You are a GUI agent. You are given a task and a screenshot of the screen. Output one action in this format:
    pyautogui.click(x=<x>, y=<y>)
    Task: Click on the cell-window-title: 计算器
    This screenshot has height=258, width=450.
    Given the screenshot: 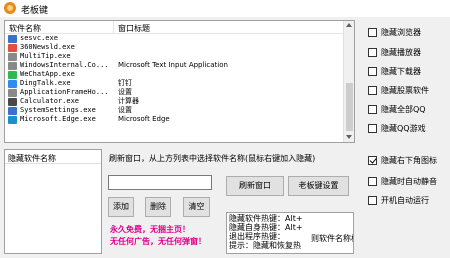 What is the action you would take?
    pyautogui.click(x=128, y=101)
    